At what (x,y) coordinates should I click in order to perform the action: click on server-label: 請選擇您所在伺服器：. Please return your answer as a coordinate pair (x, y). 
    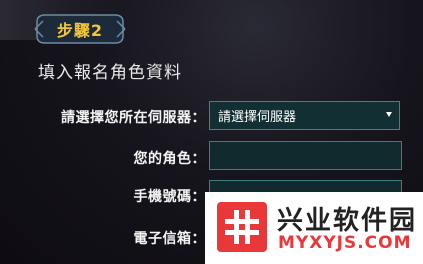
    Looking at the image, I should click on (133, 118).